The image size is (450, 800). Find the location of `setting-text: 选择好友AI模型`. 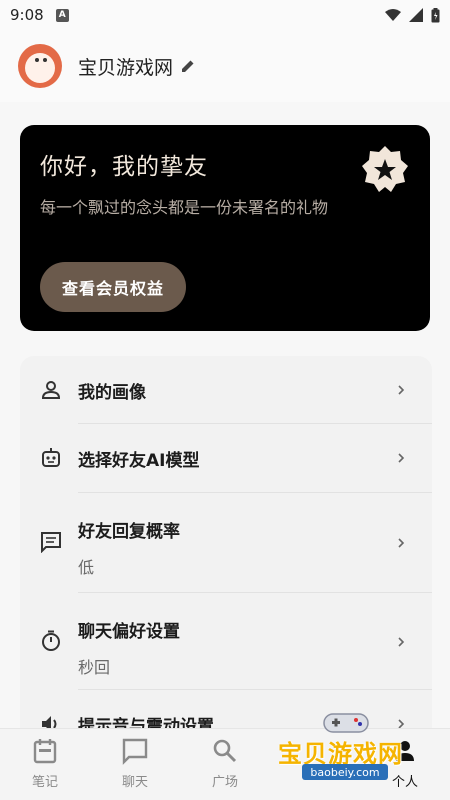

setting-text: 选择好友AI模型 is located at coordinates (138, 458).